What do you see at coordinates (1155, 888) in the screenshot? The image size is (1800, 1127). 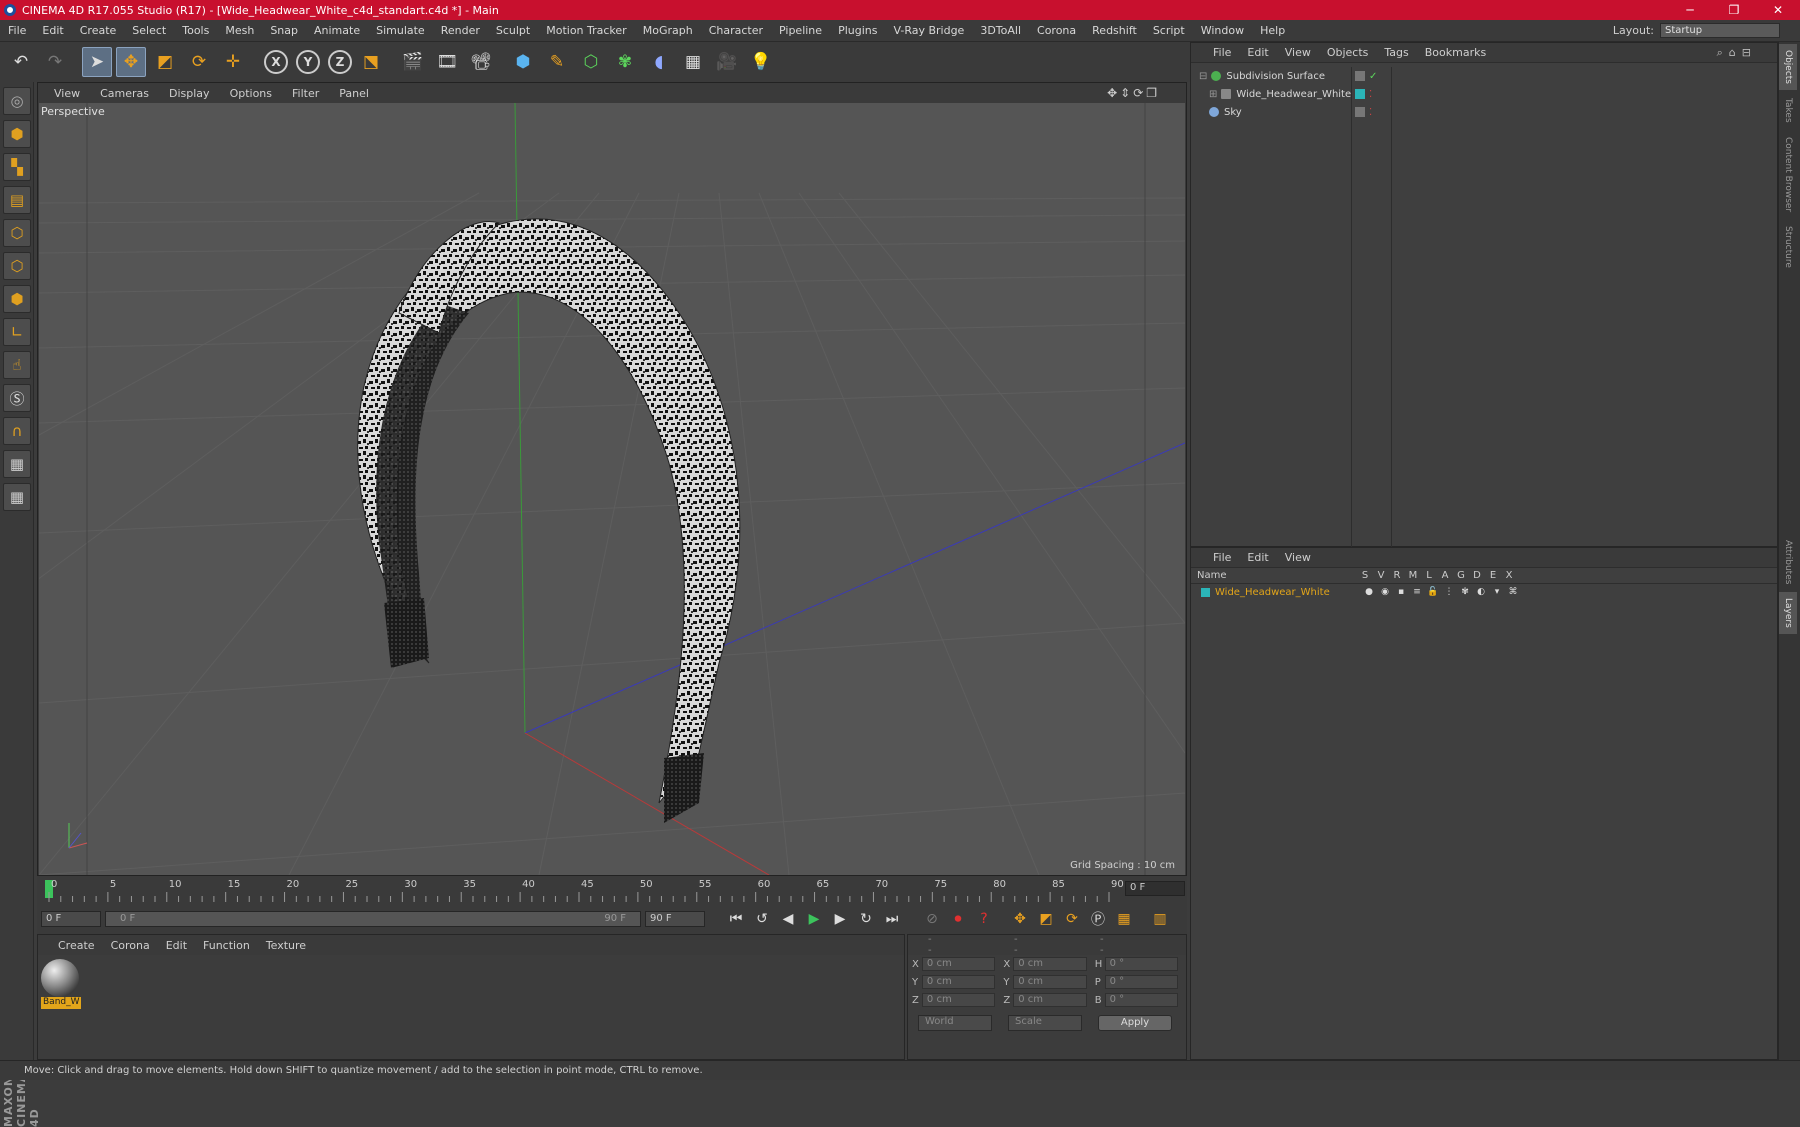 I see `current-frame-field: 0 F` at bounding box center [1155, 888].